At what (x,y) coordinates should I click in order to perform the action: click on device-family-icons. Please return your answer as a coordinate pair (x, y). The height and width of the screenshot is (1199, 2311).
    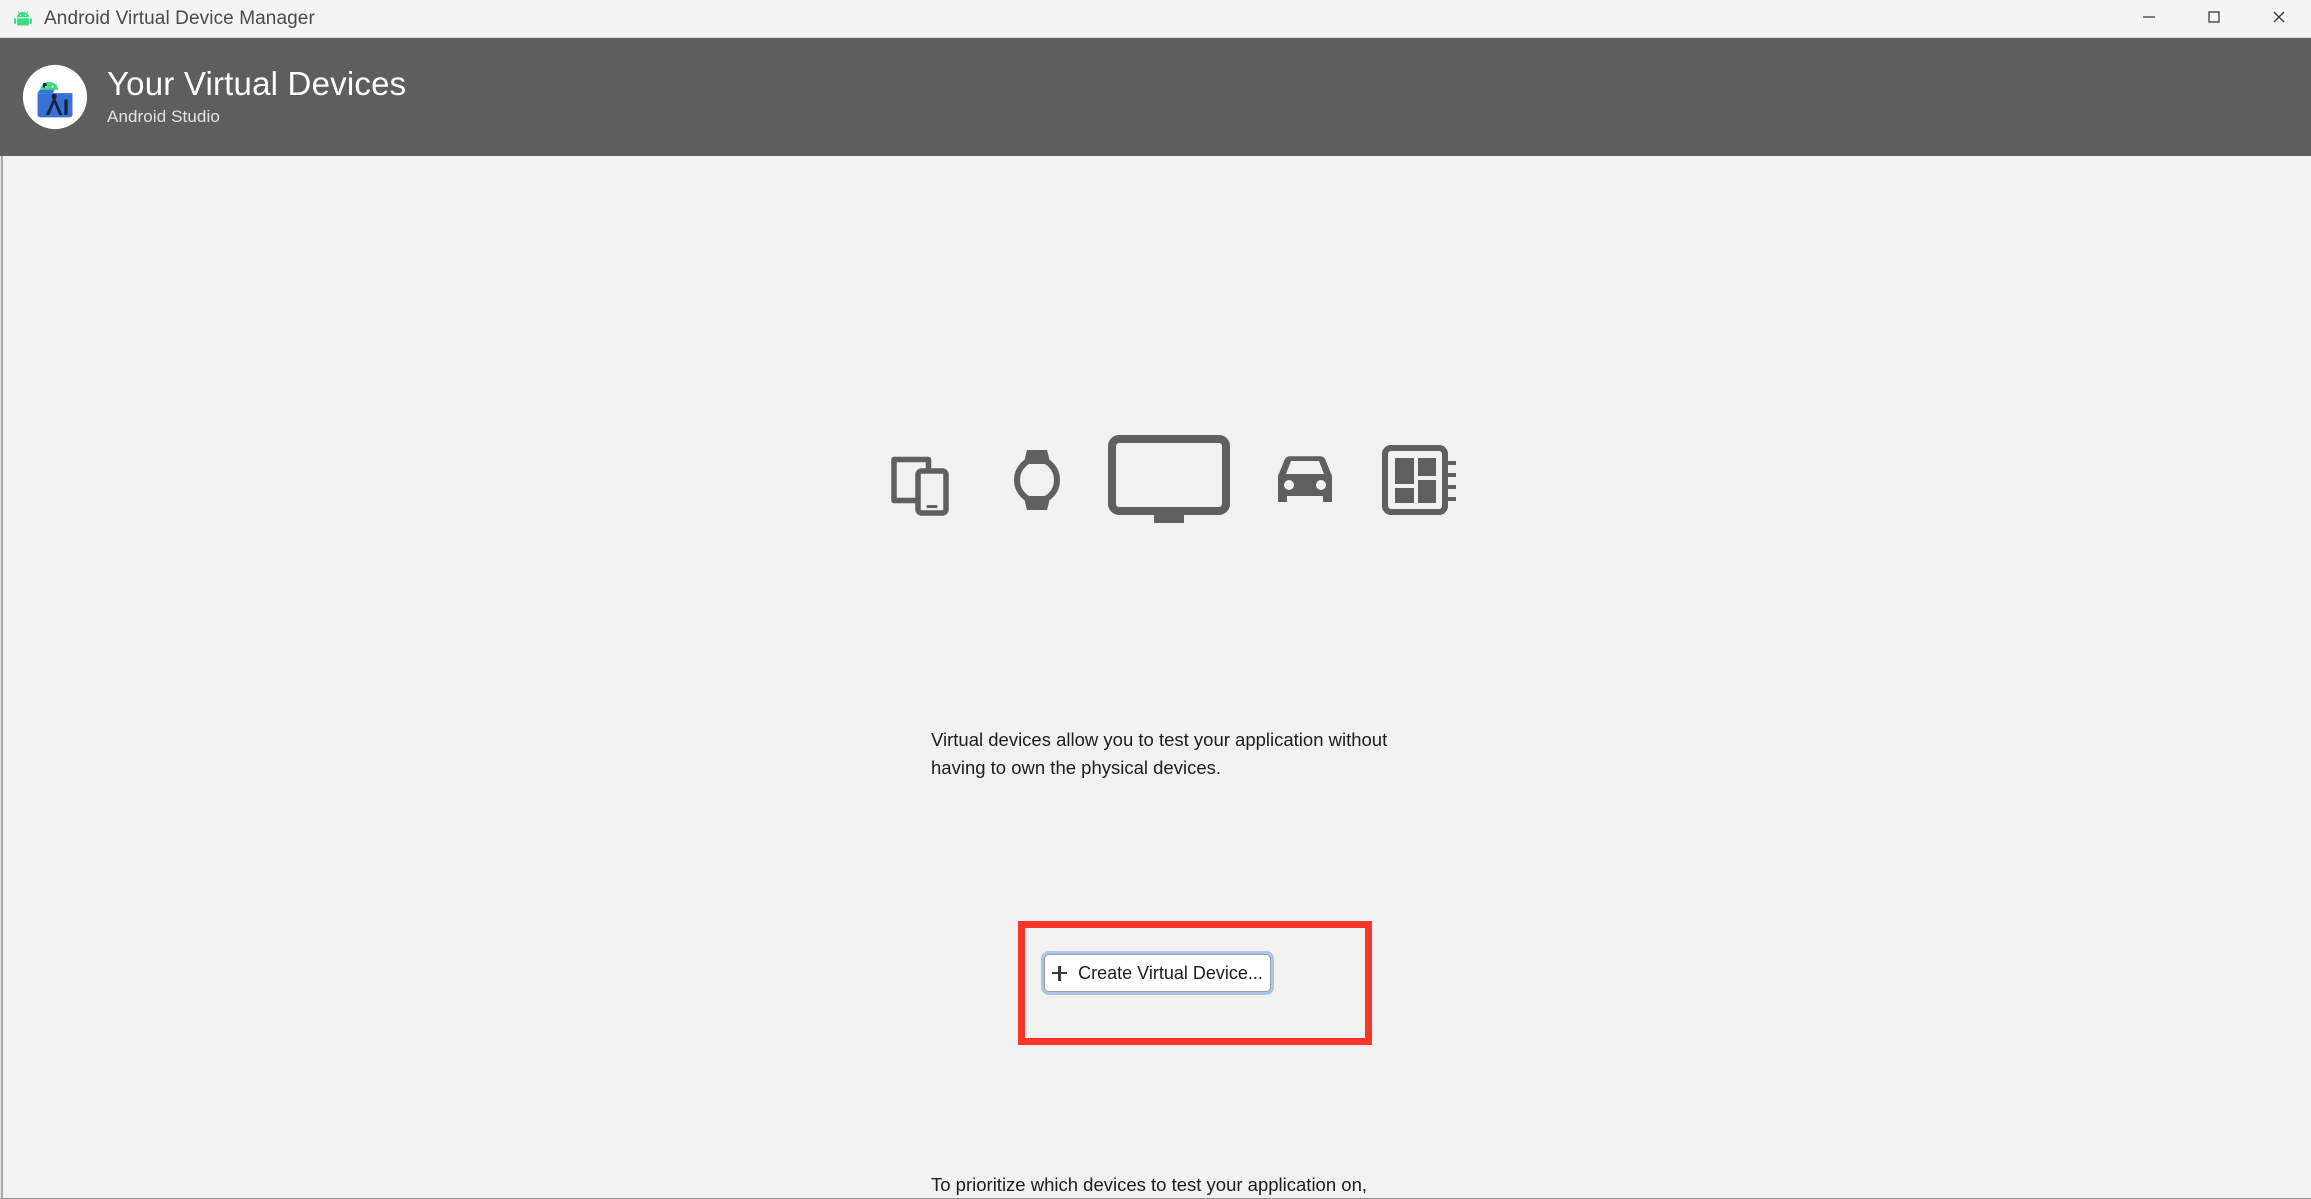
    Looking at the image, I should click on (1174, 480).